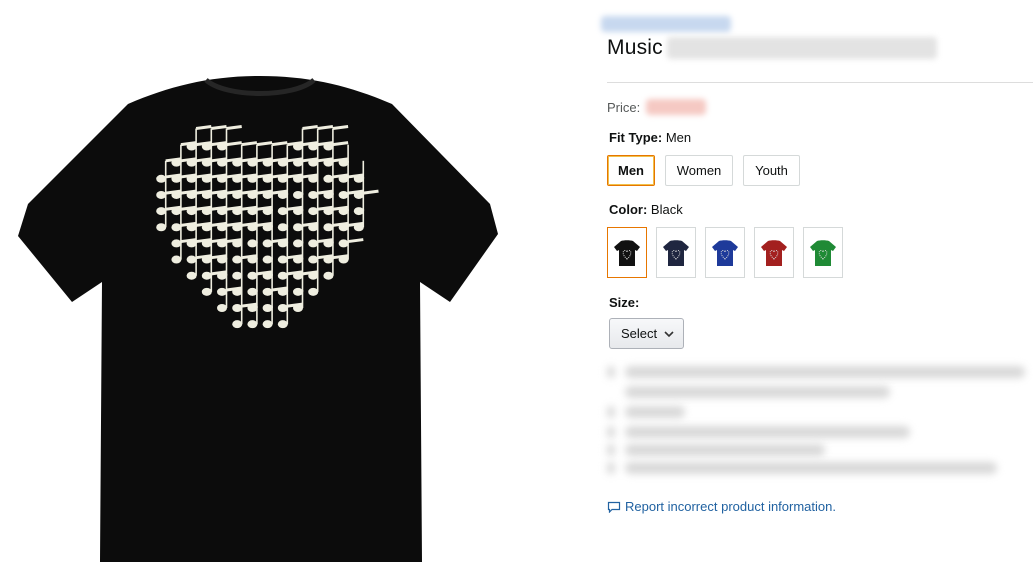 The image size is (1033, 565). Describe the element at coordinates (730, 506) in the screenshot. I see `report-link-text: Report incorrect product information.` at that location.